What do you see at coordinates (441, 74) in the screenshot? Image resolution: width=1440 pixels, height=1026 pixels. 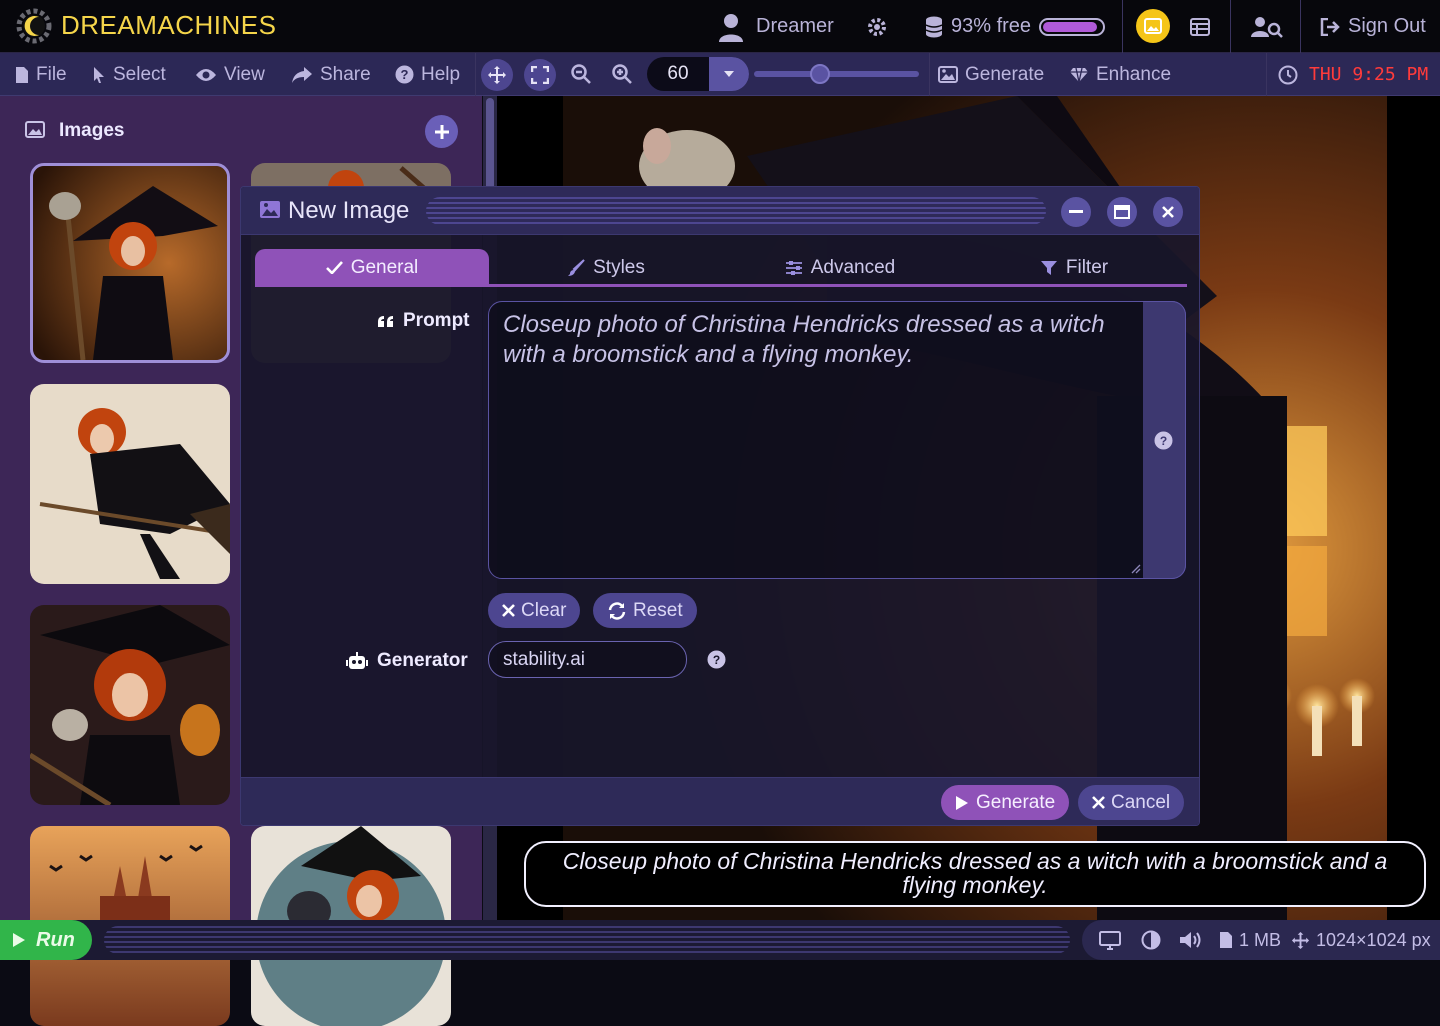 I see `menu-help-label: Help` at bounding box center [441, 74].